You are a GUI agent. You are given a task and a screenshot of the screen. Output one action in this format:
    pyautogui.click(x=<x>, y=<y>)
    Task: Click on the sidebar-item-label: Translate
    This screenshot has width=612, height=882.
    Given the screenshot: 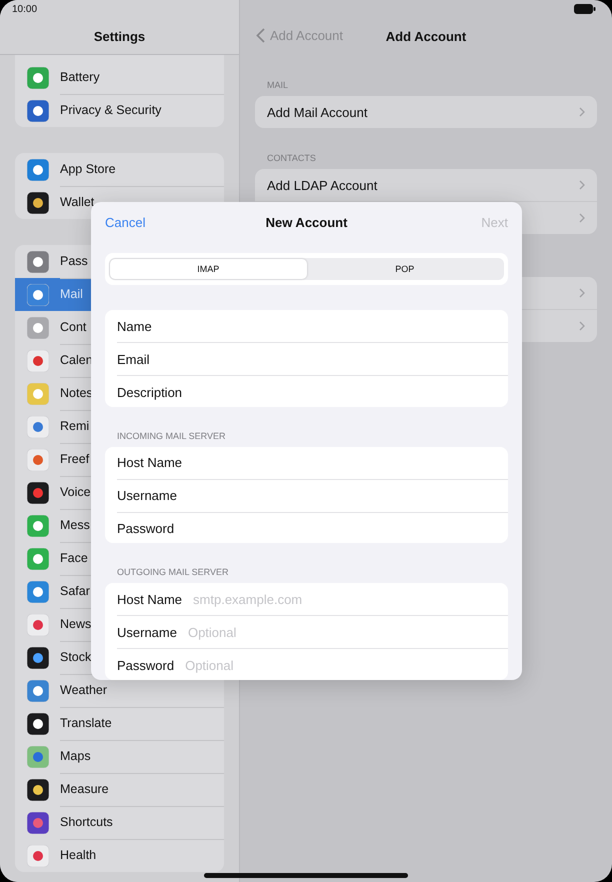 What is the action you would take?
    pyautogui.click(x=142, y=723)
    